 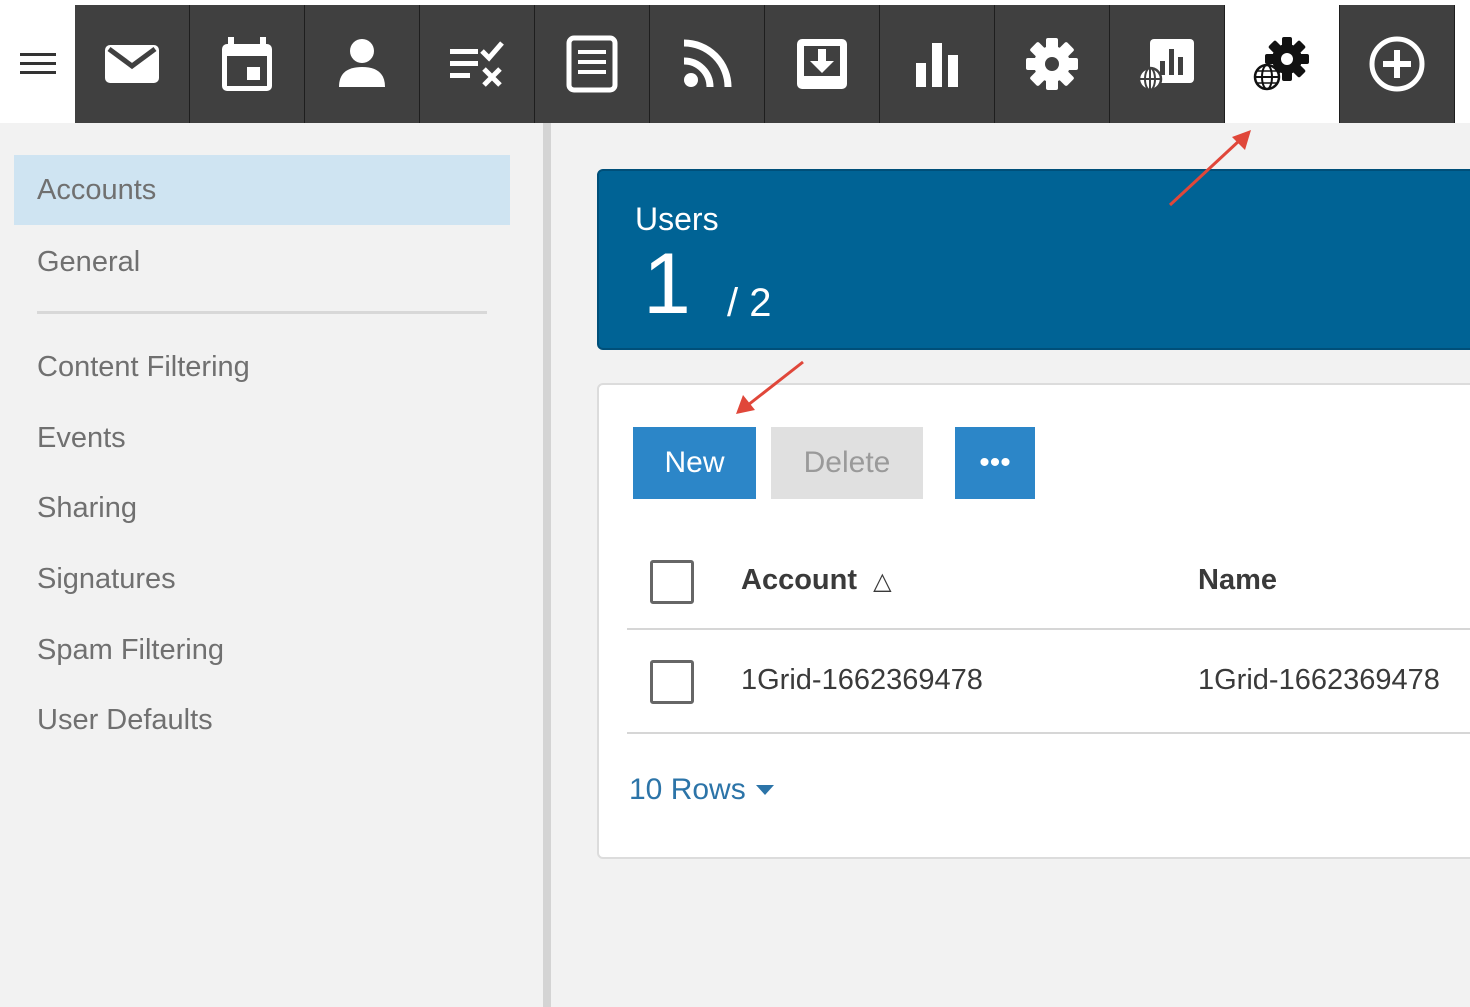 I want to click on rows-per-page-dropdown: 10 Rows, so click(x=701, y=790).